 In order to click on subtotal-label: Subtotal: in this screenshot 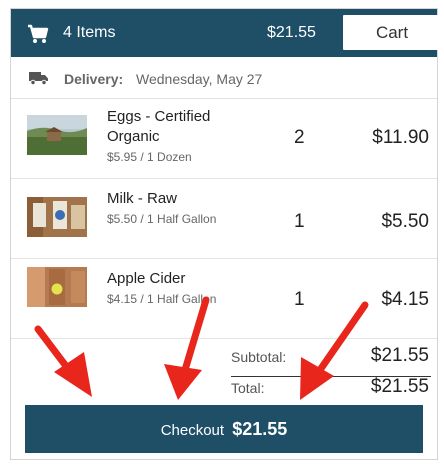, I will do `click(259, 357)`.